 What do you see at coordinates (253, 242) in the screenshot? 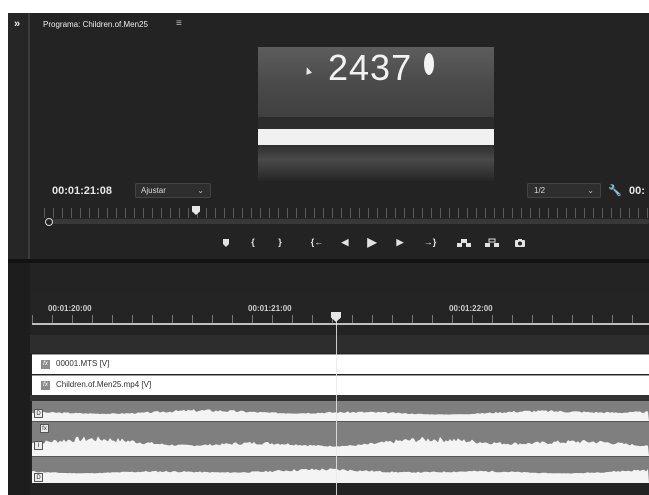
I see `mark-in-button: {` at bounding box center [253, 242].